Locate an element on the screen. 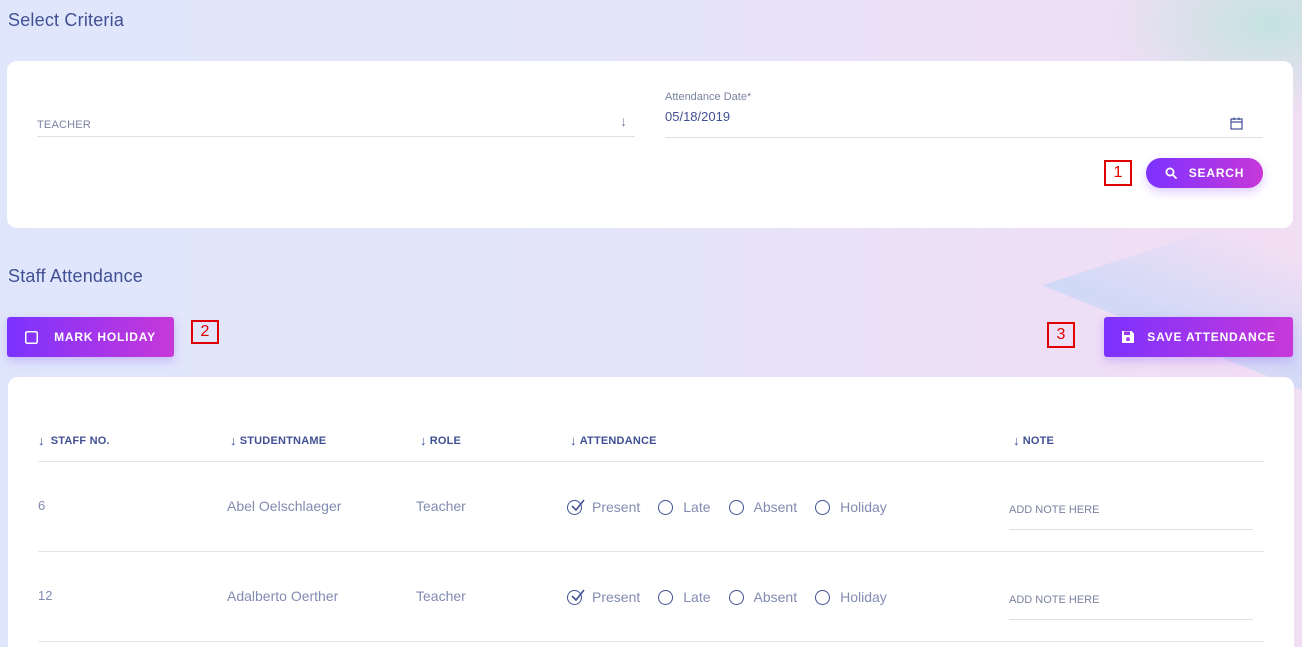 Image resolution: width=1302 pixels, height=647 pixels. arrow-down-icon: ↓ is located at coordinates (623, 121).